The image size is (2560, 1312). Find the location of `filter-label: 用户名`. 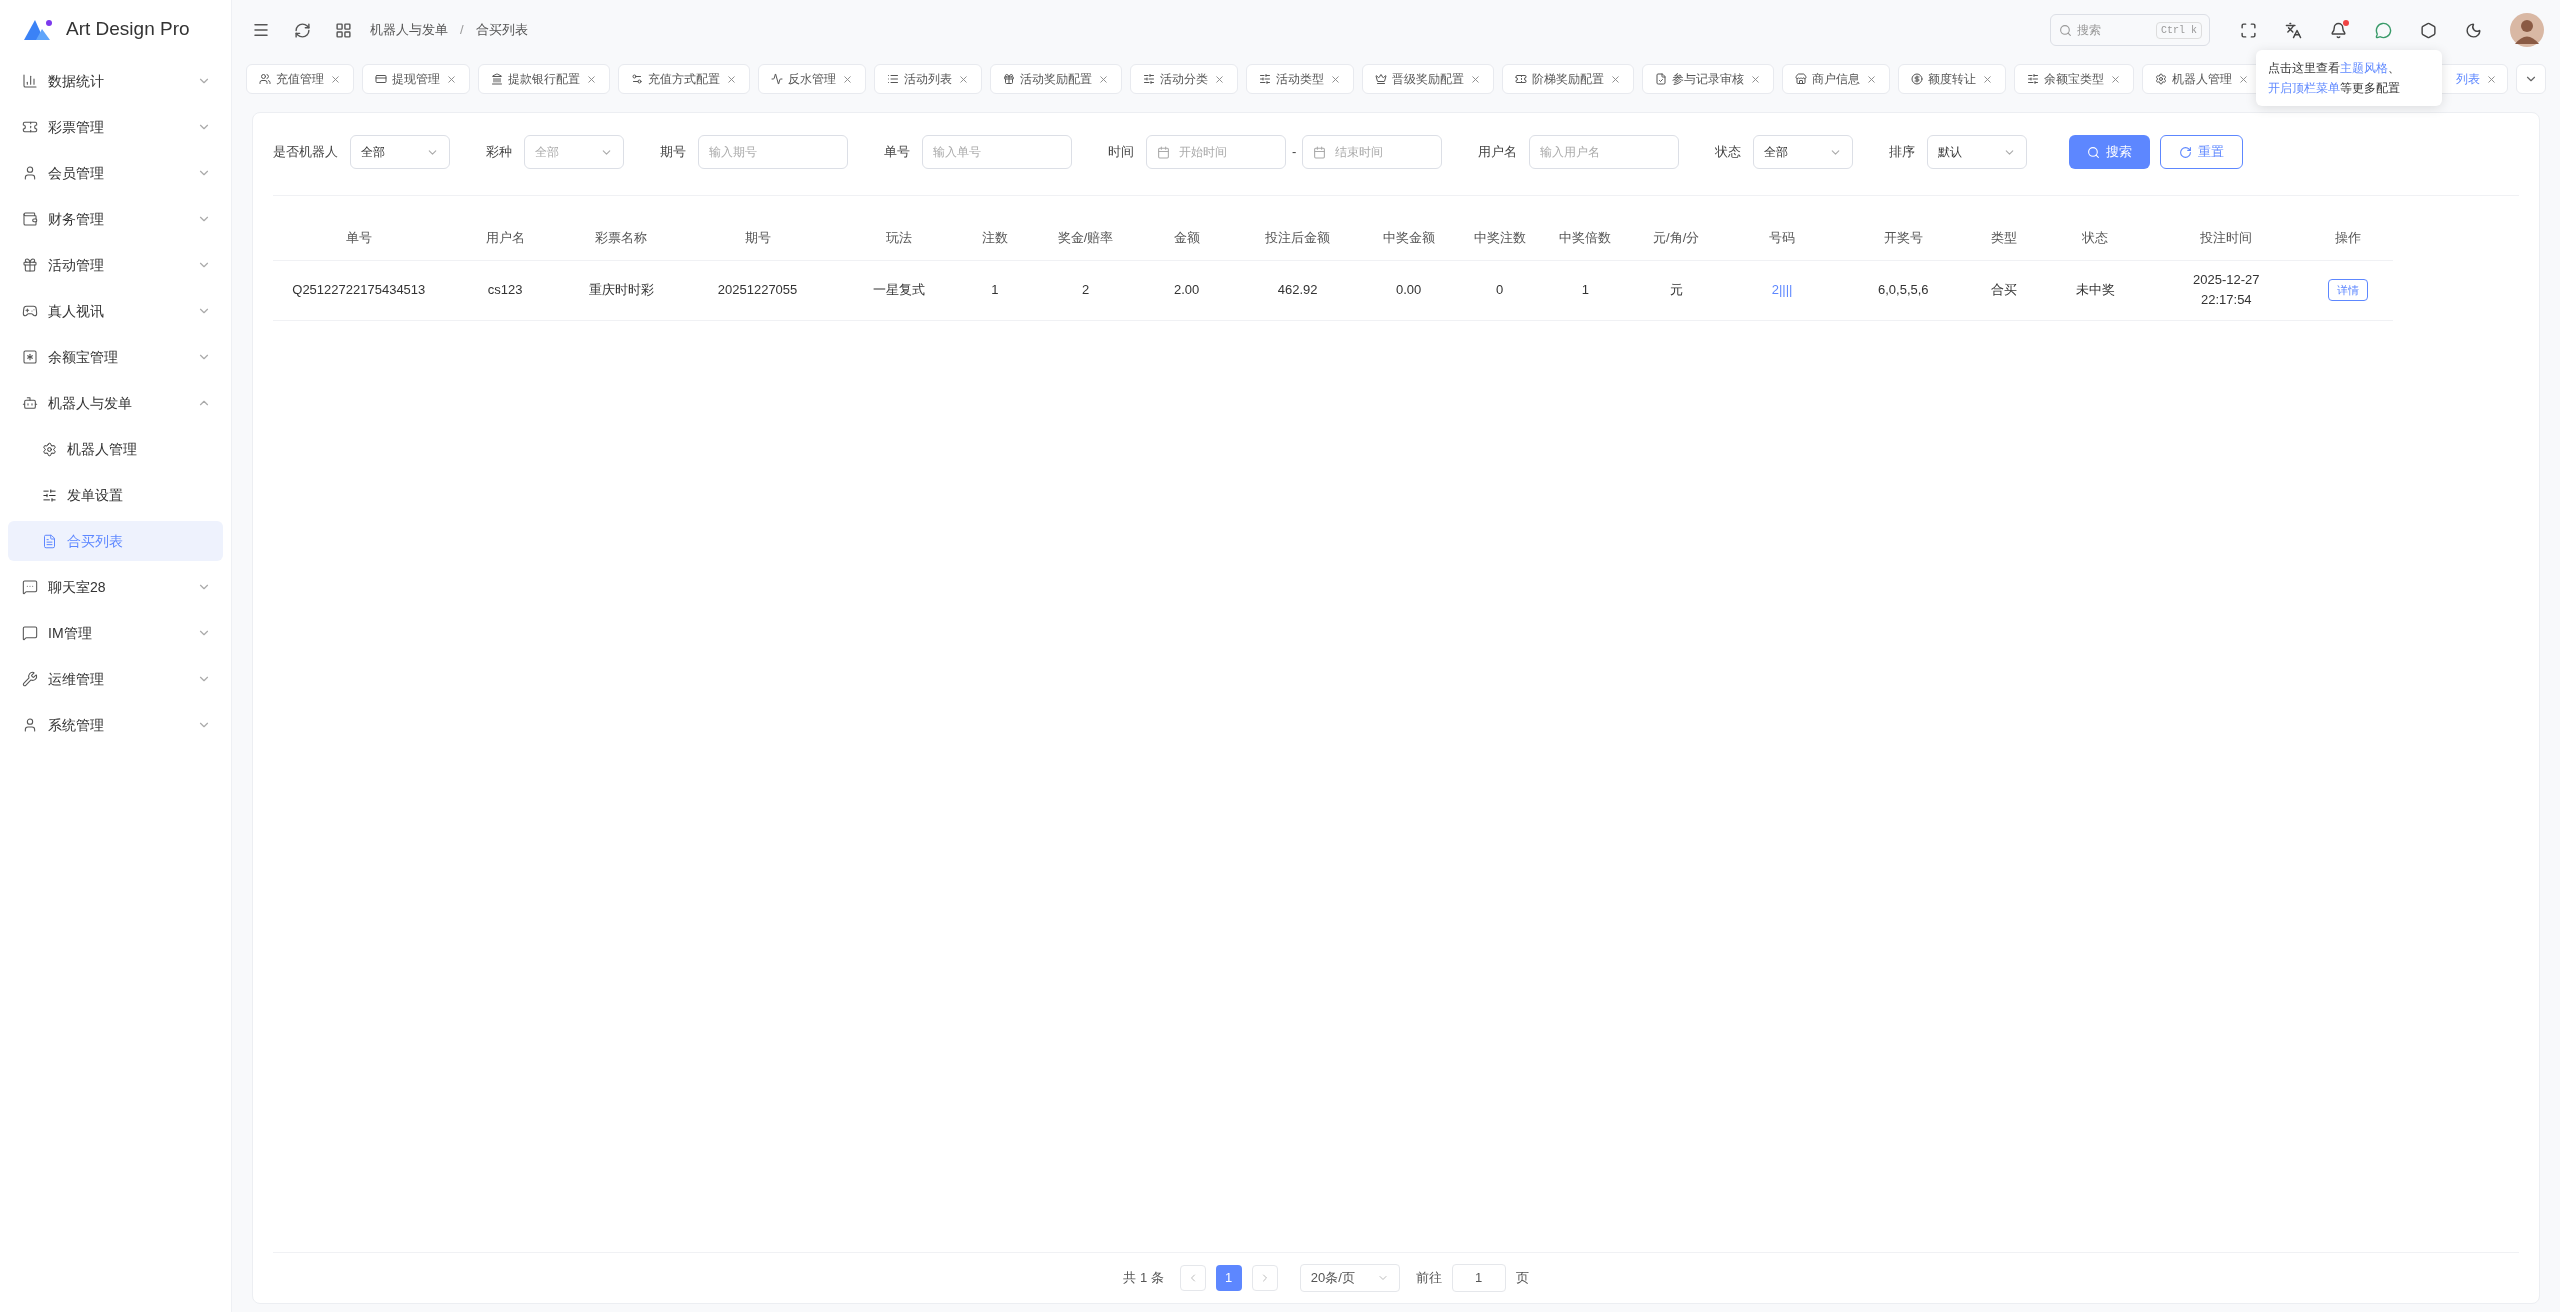

filter-label: 用户名 is located at coordinates (1498, 152).